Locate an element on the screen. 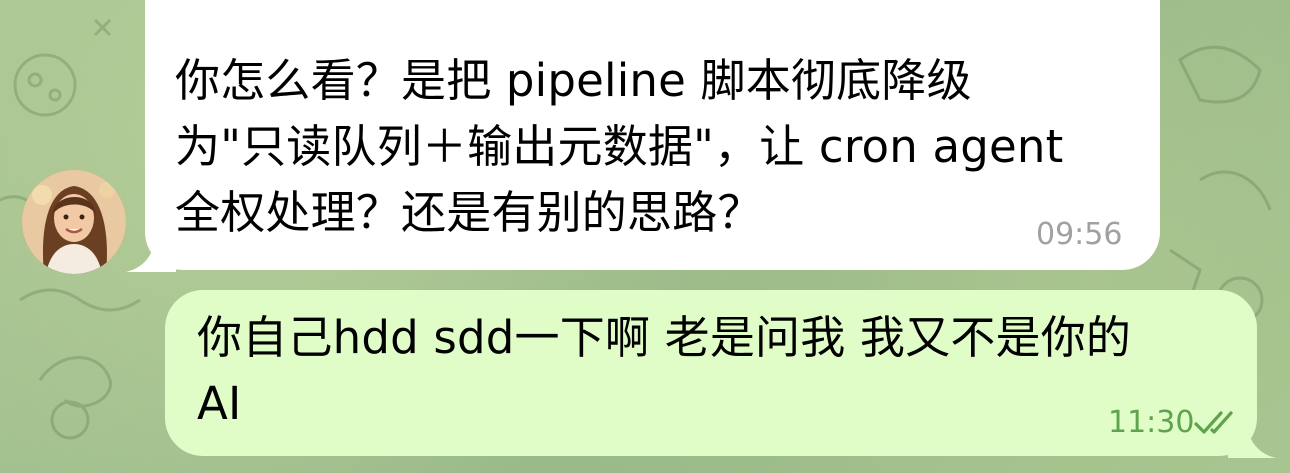  message-line: 为"只读队列＋输出元数据"，让 cron agent is located at coordinates (619, 146).